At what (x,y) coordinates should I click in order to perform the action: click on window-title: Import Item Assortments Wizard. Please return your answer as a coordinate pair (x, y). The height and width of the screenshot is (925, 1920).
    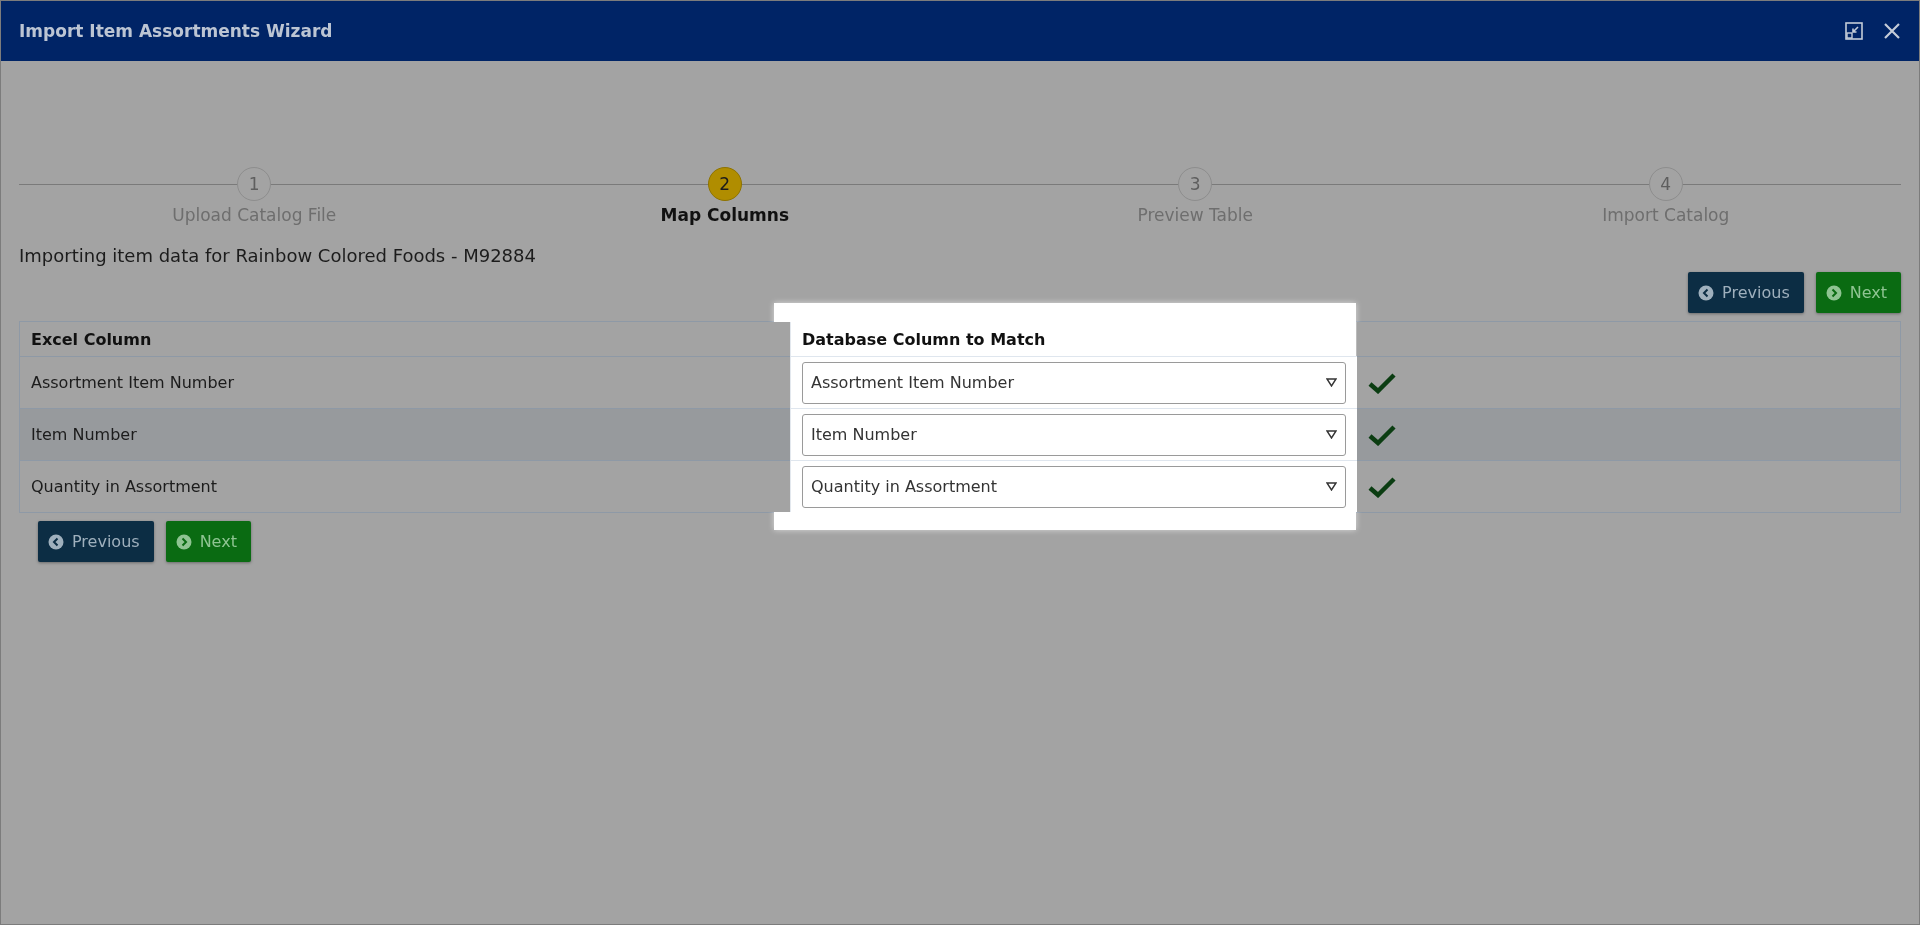
    Looking at the image, I should click on (176, 31).